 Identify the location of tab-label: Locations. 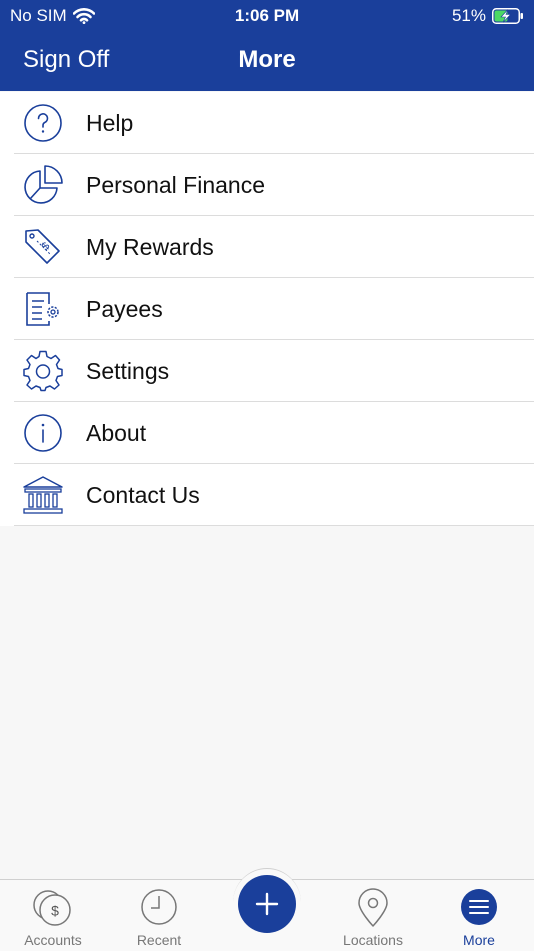
(373, 940).